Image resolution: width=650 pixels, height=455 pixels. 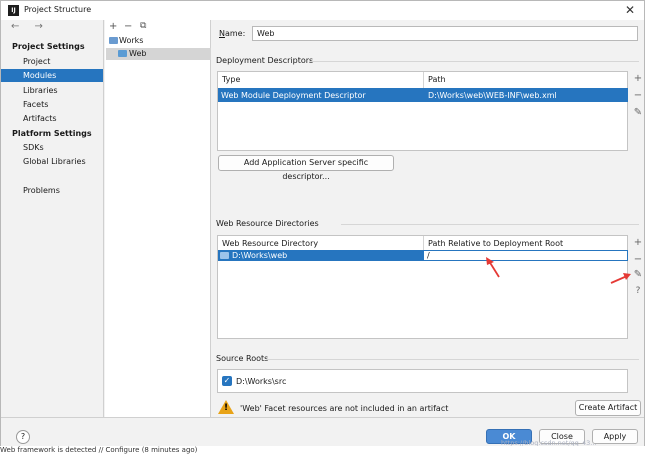 I want to click on nav-item-global-libraries: Global Libraries, so click(x=54, y=161).